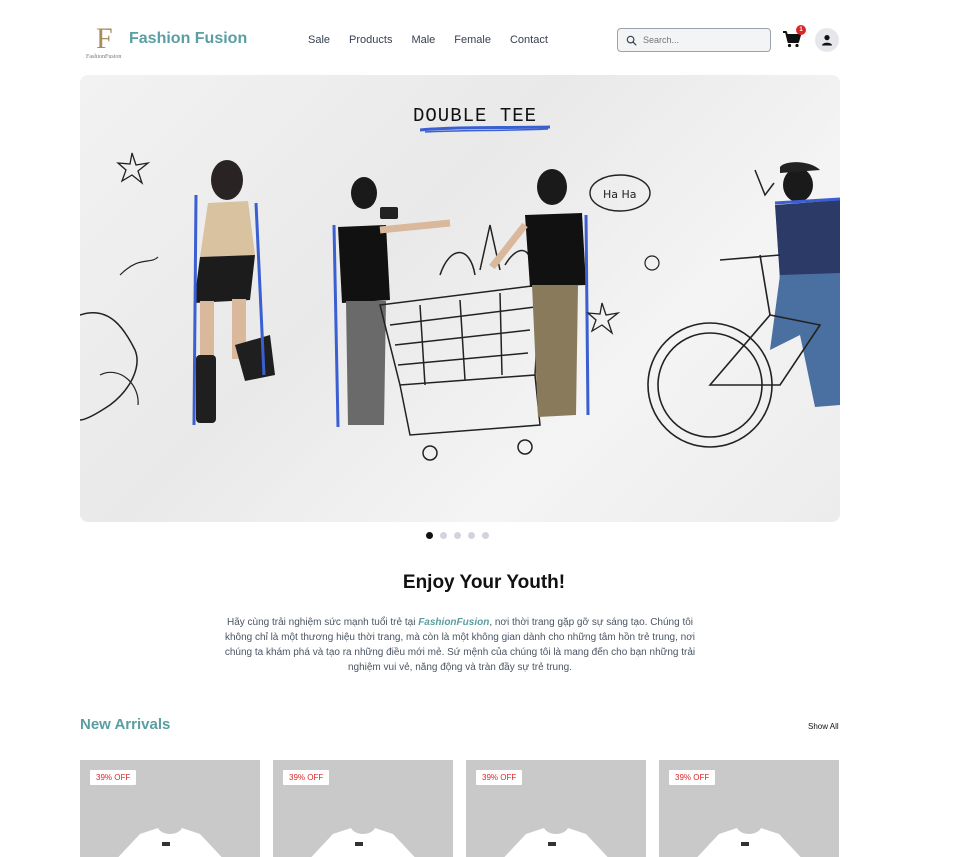 The image size is (968, 857). What do you see at coordinates (319, 40) in the screenshot?
I see `nav-sale: Sale` at bounding box center [319, 40].